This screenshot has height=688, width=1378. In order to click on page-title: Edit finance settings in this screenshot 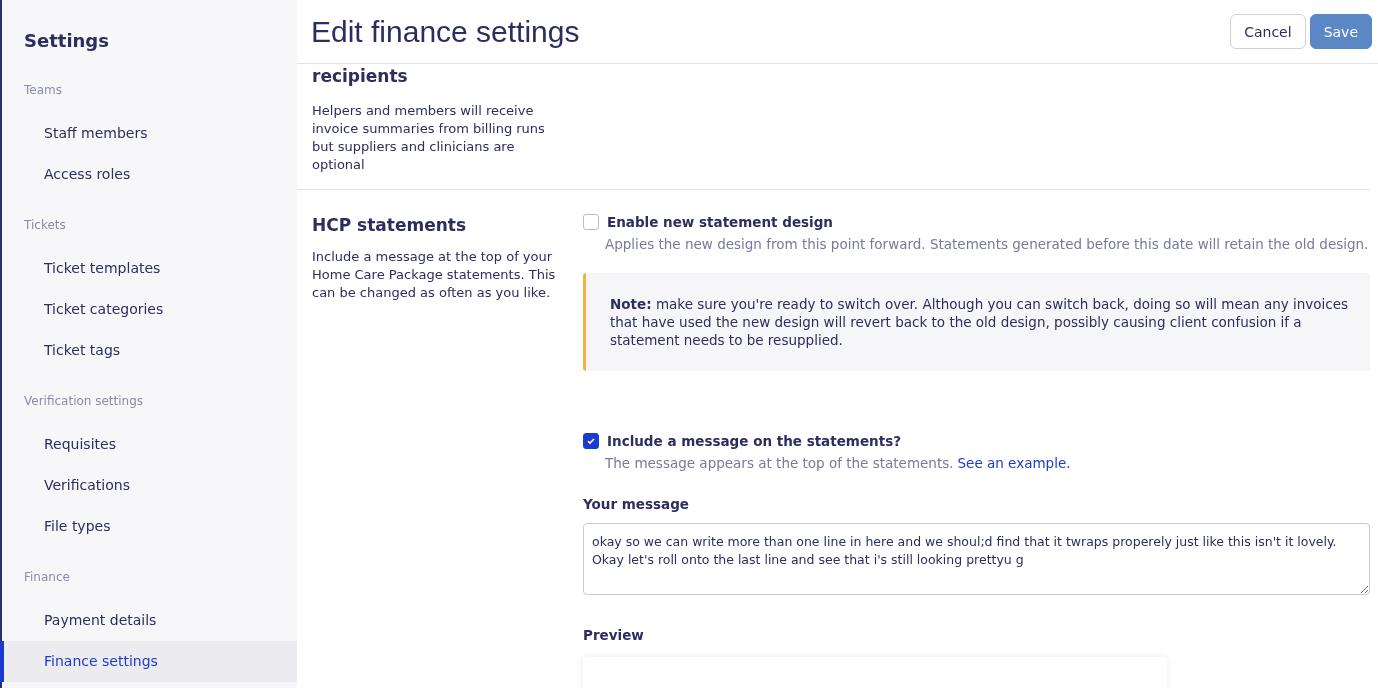, I will do `click(445, 31)`.